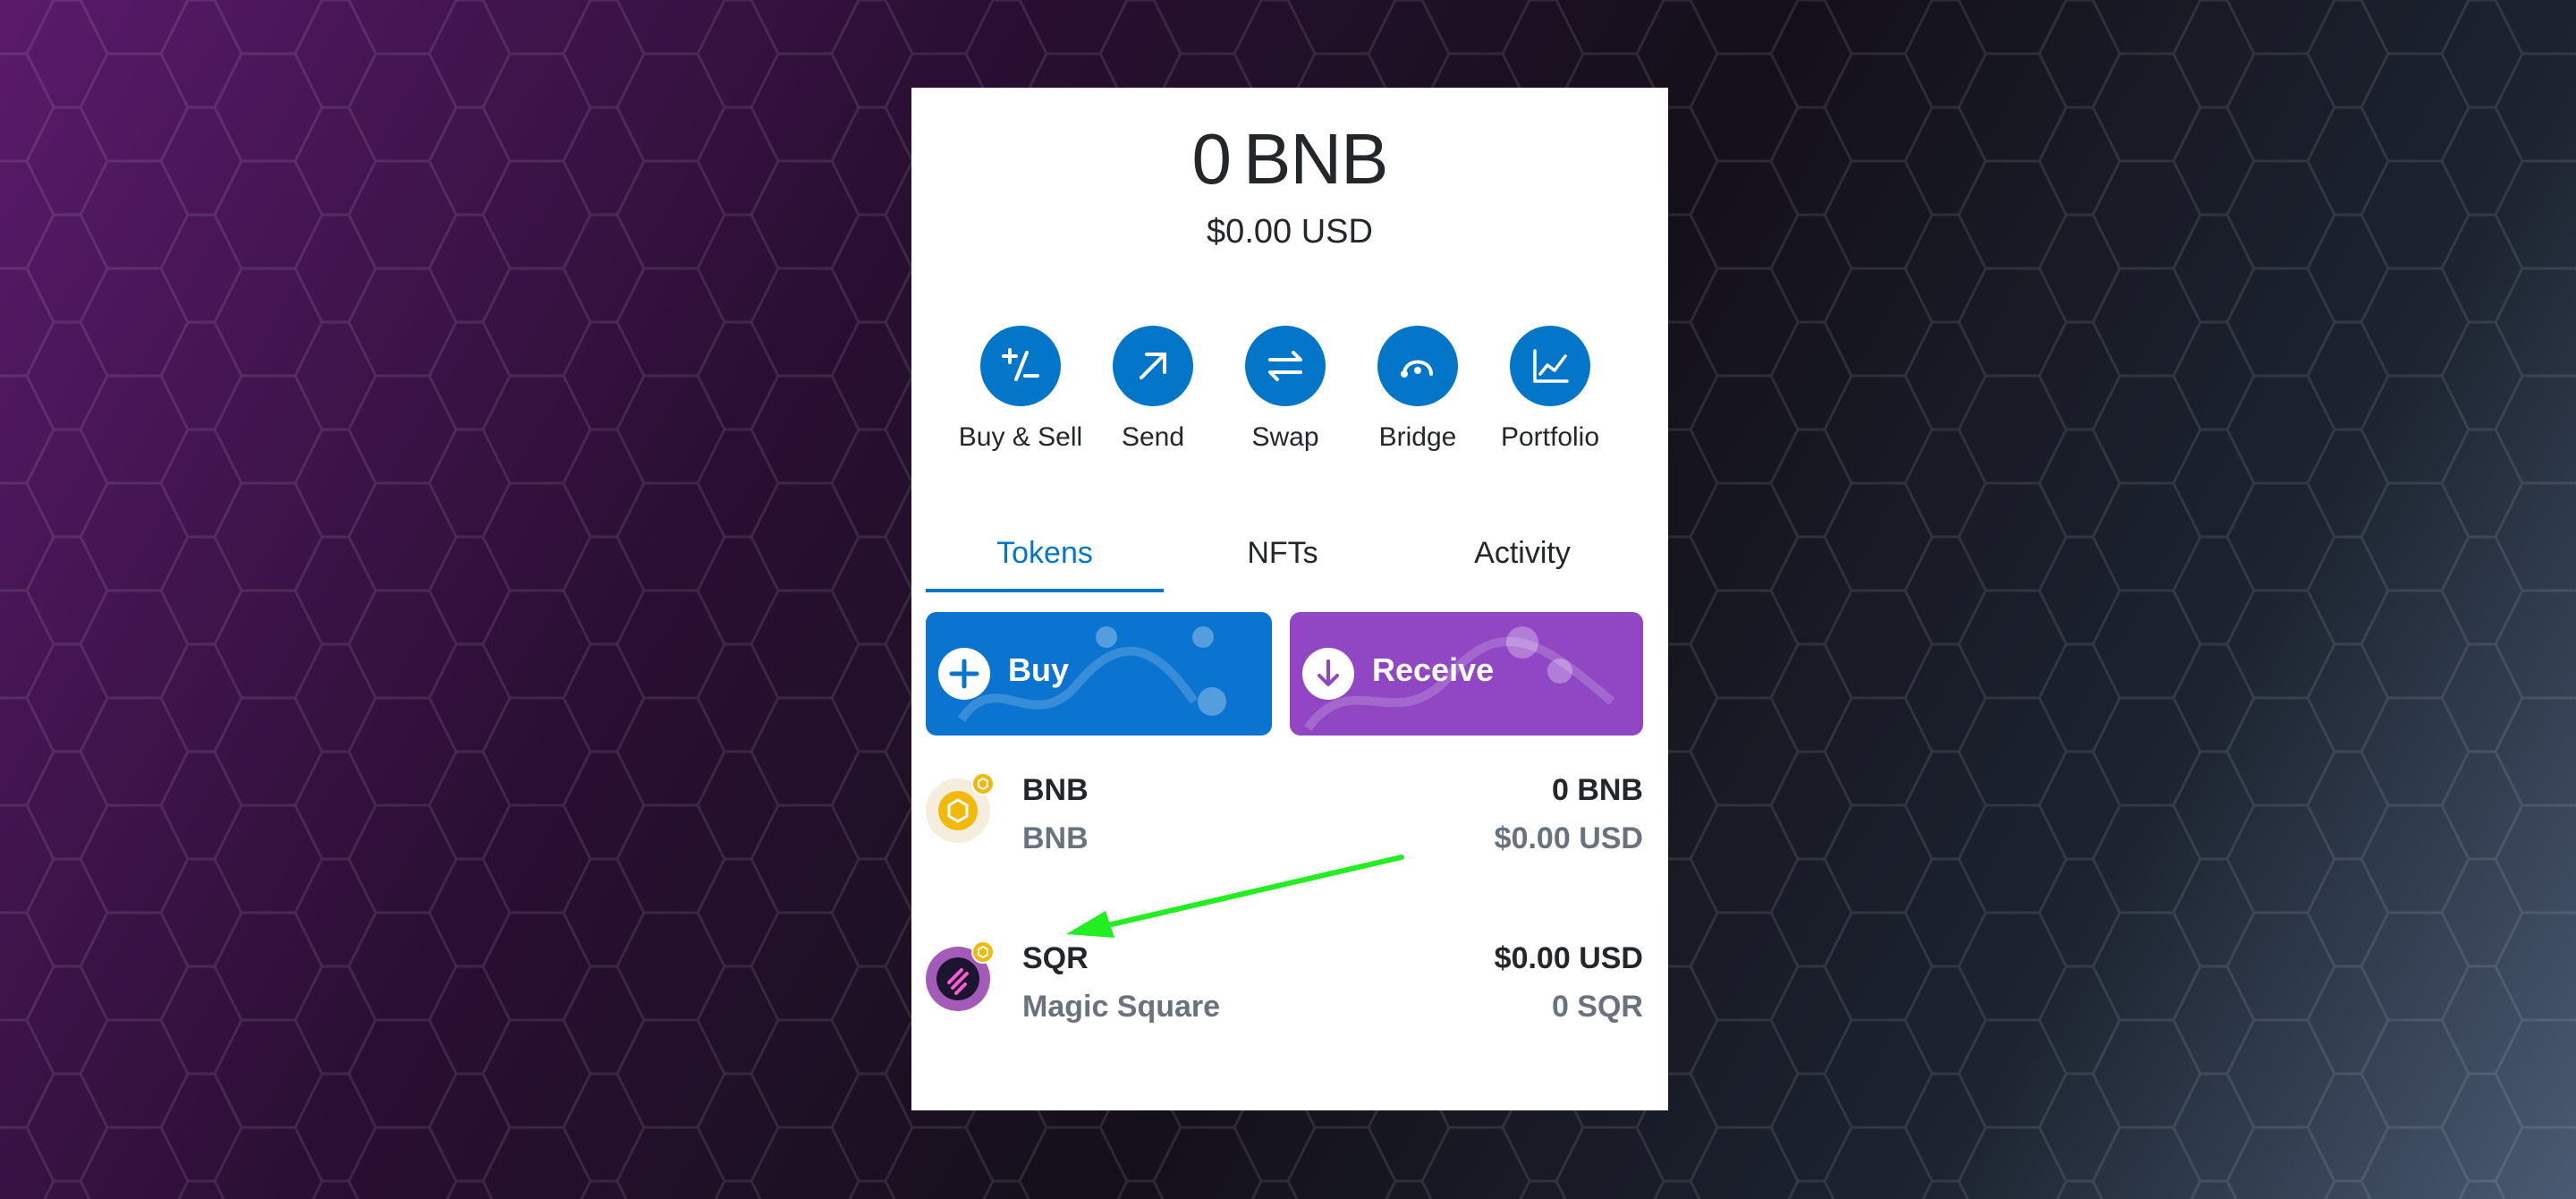 The image size is (2576, 1199). I want to click on annotation-arrow, so click(1235, 896).